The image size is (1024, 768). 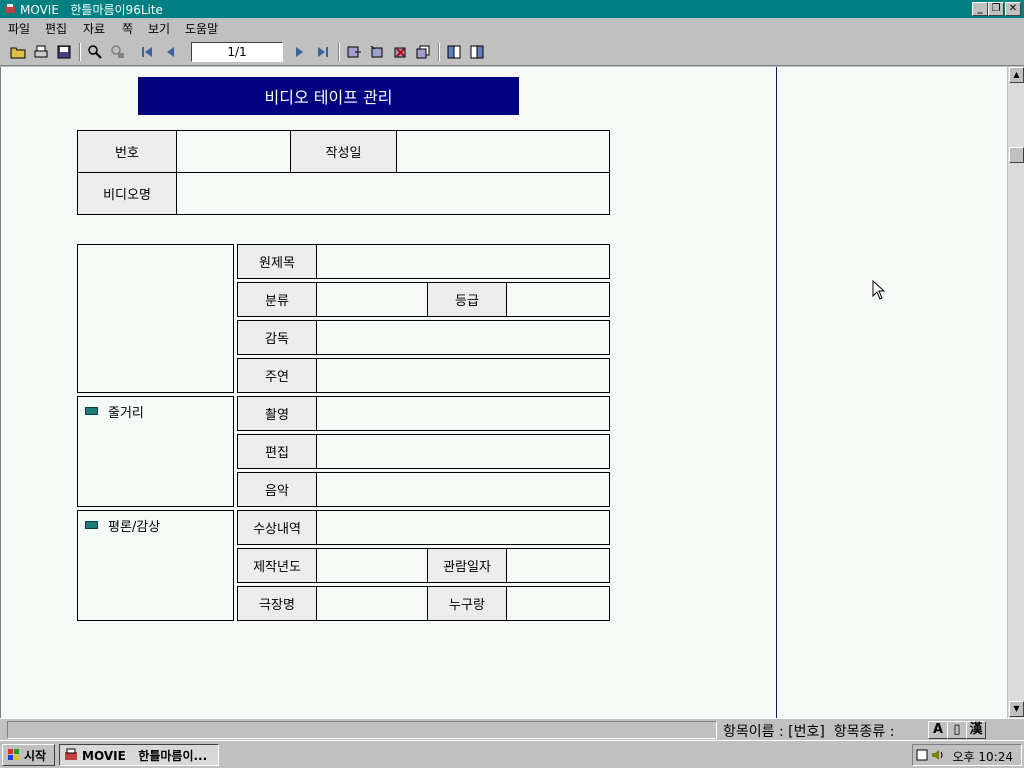 What do you see at coordinates (91, 411) in the screenshot?
I see `synopsis-bullet-icon` at bounding box center [91, 411].